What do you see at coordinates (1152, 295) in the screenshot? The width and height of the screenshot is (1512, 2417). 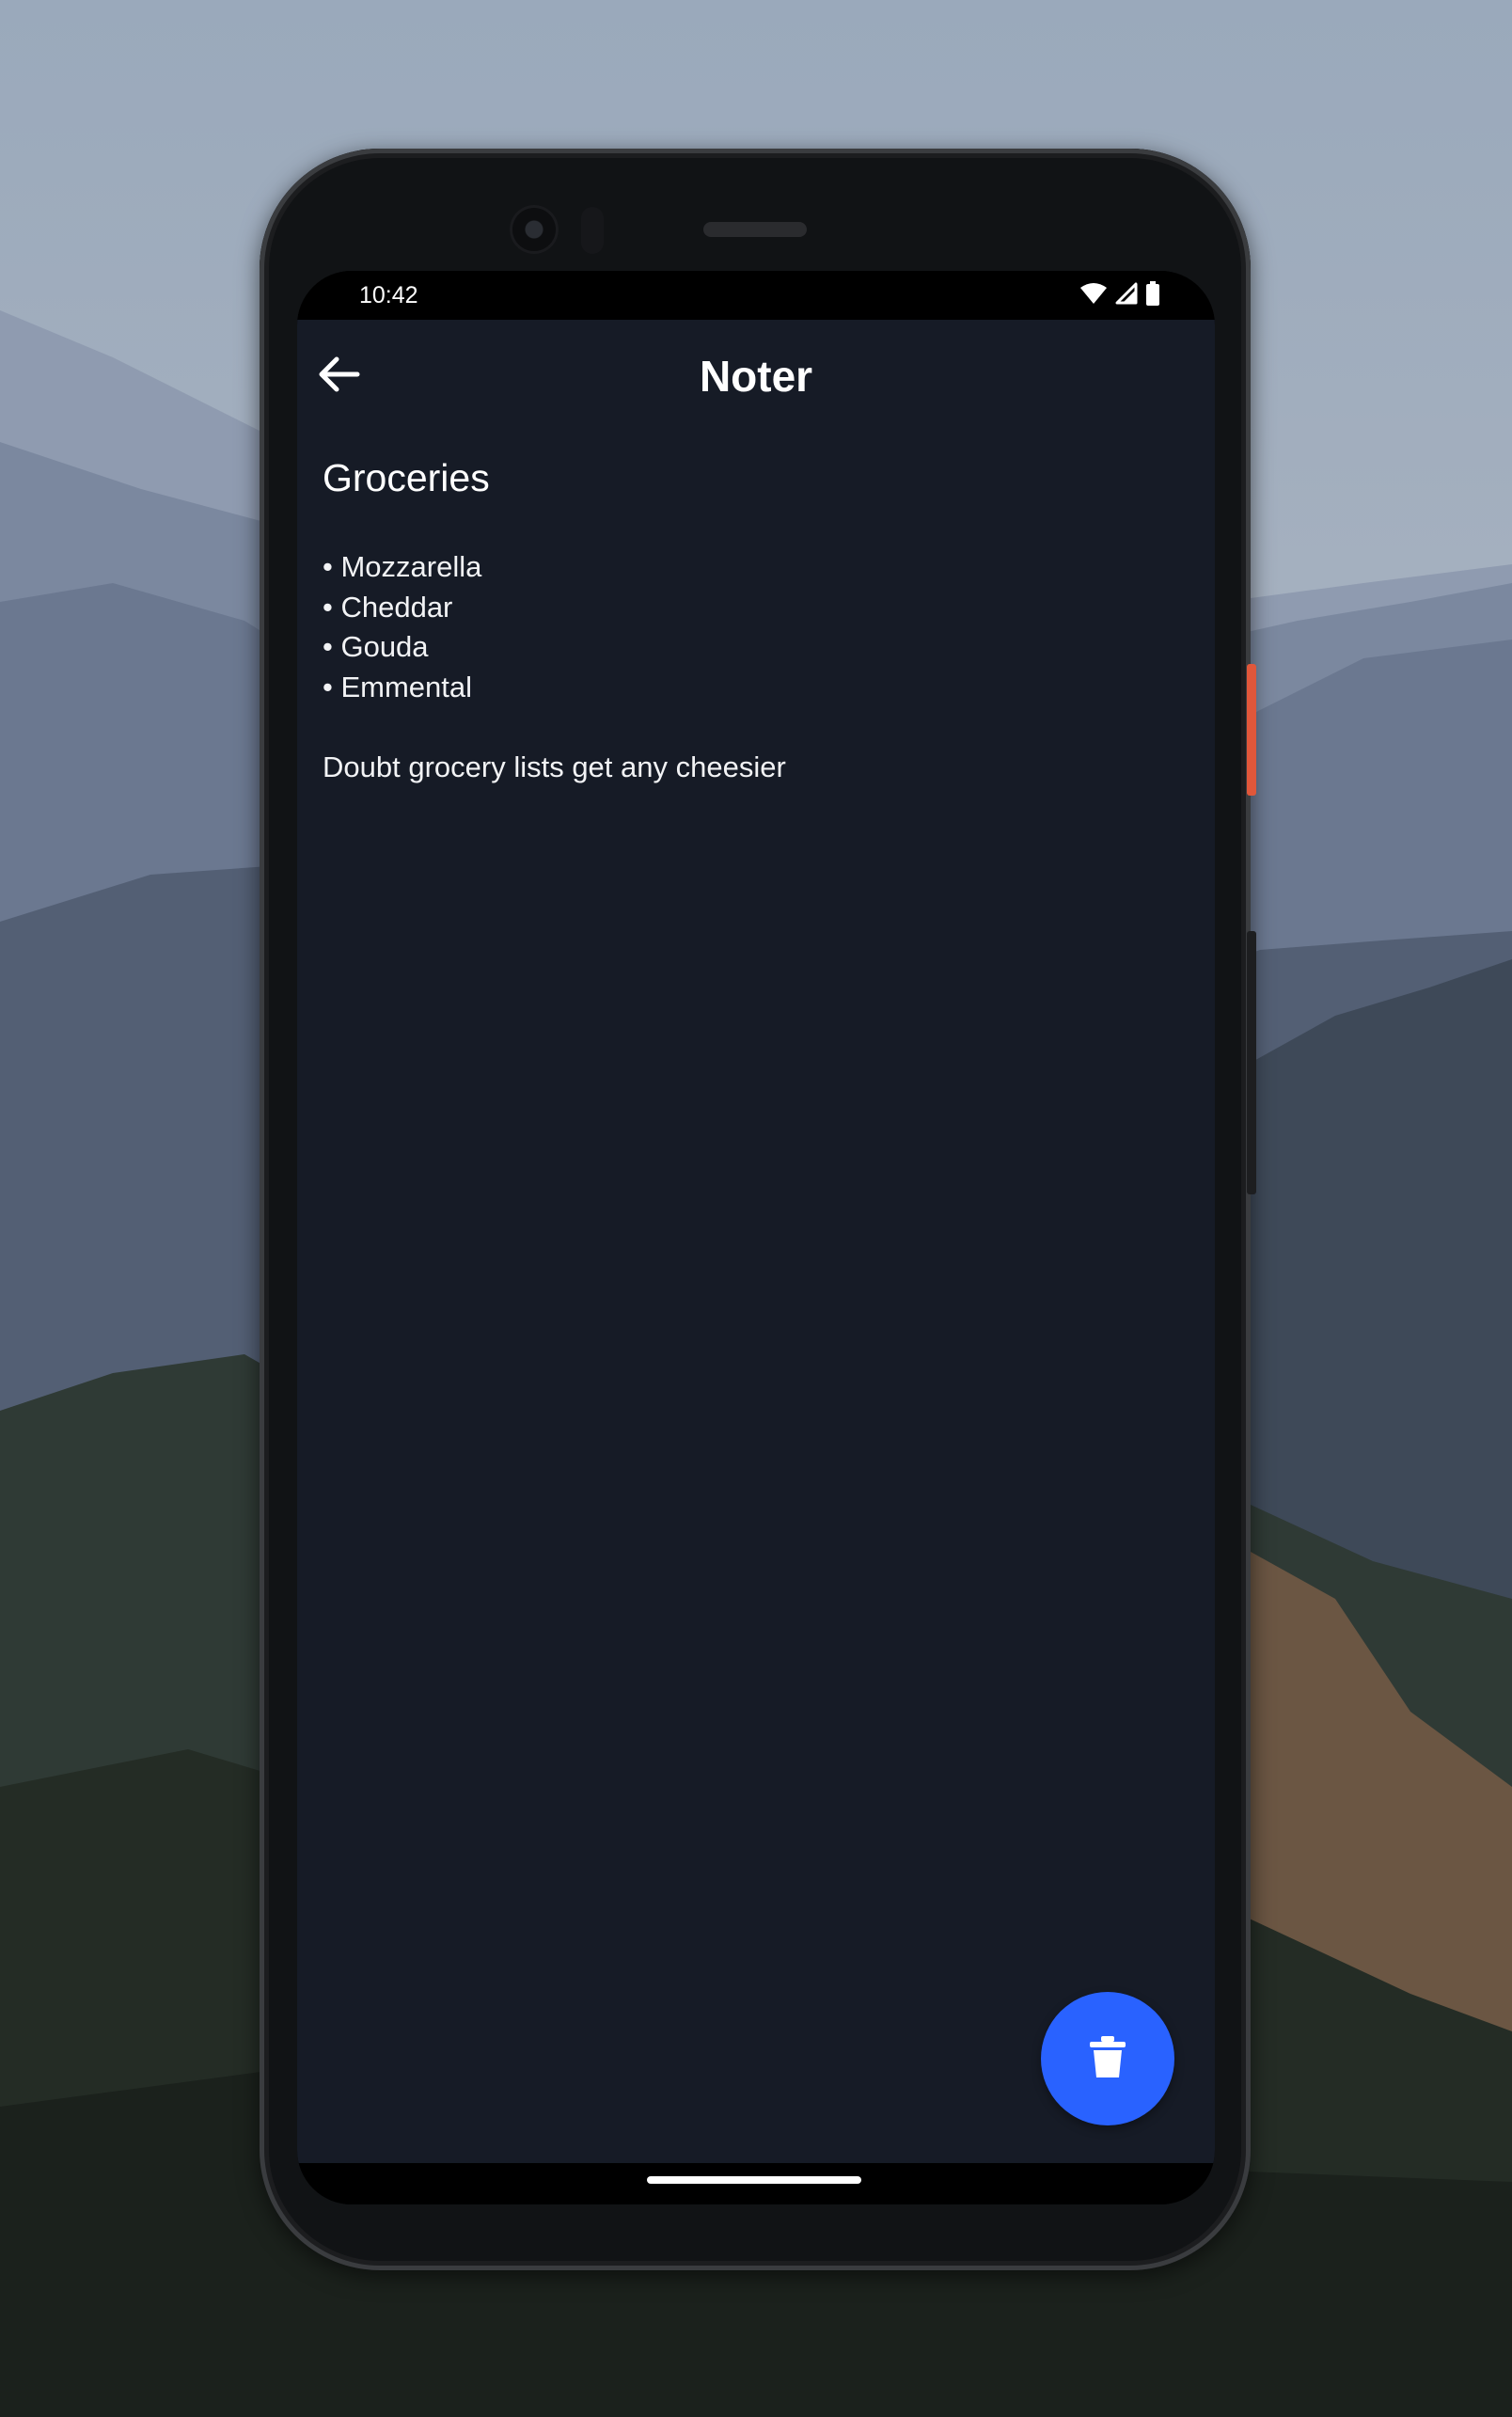 I see `battery-icon` at bounding box center [1152, 295].